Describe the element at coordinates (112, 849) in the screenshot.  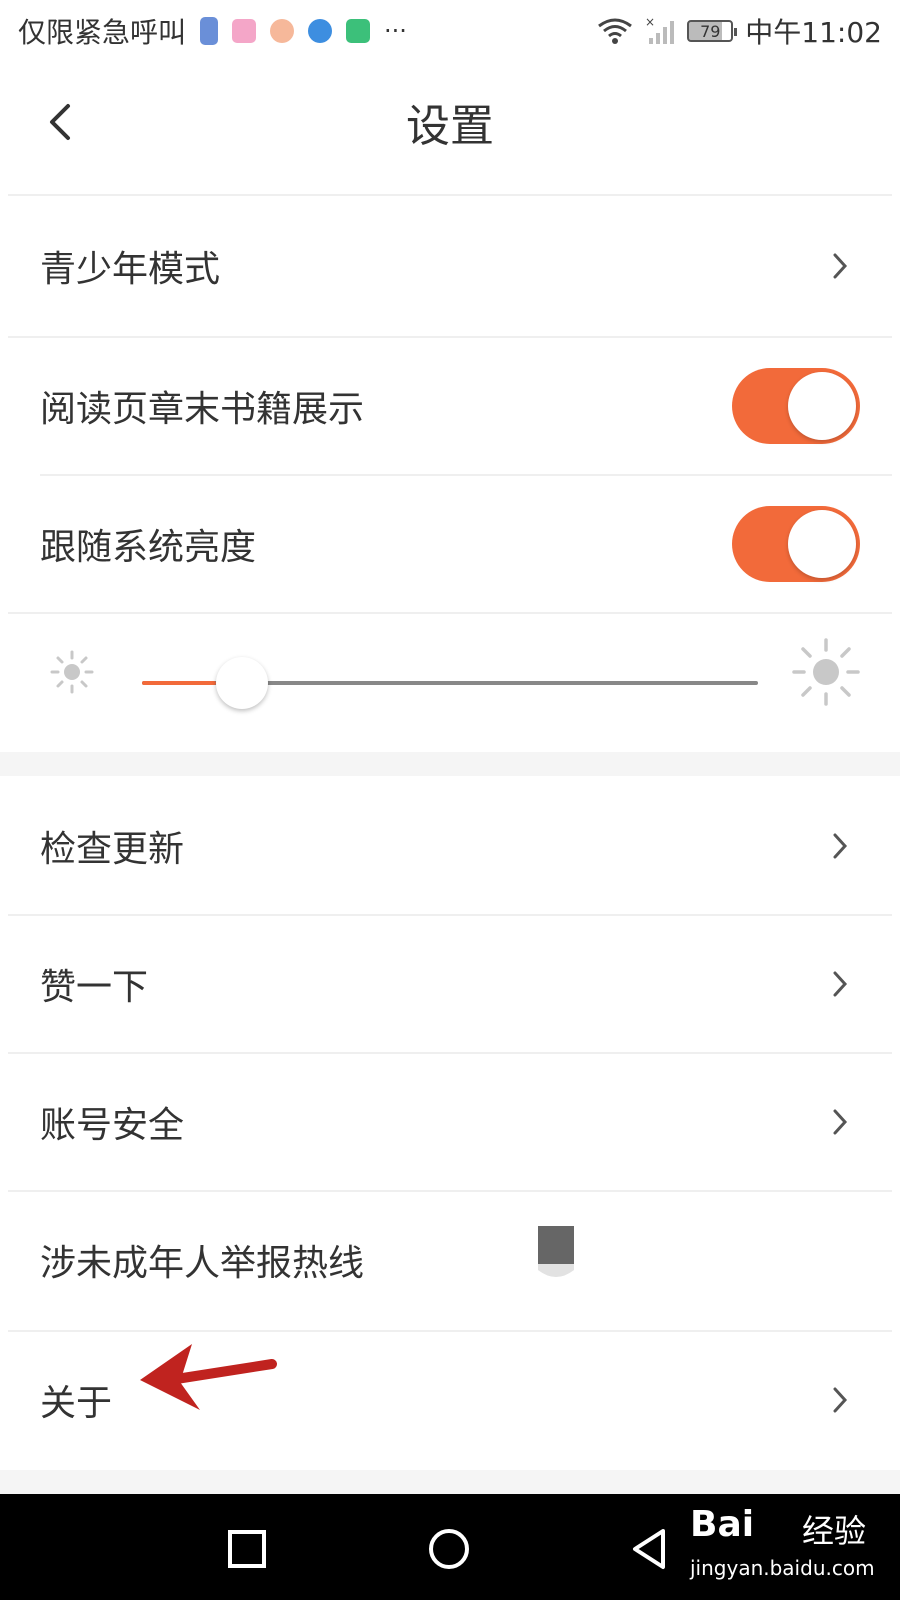
I see `check-update-label: 检查更新` at that location.